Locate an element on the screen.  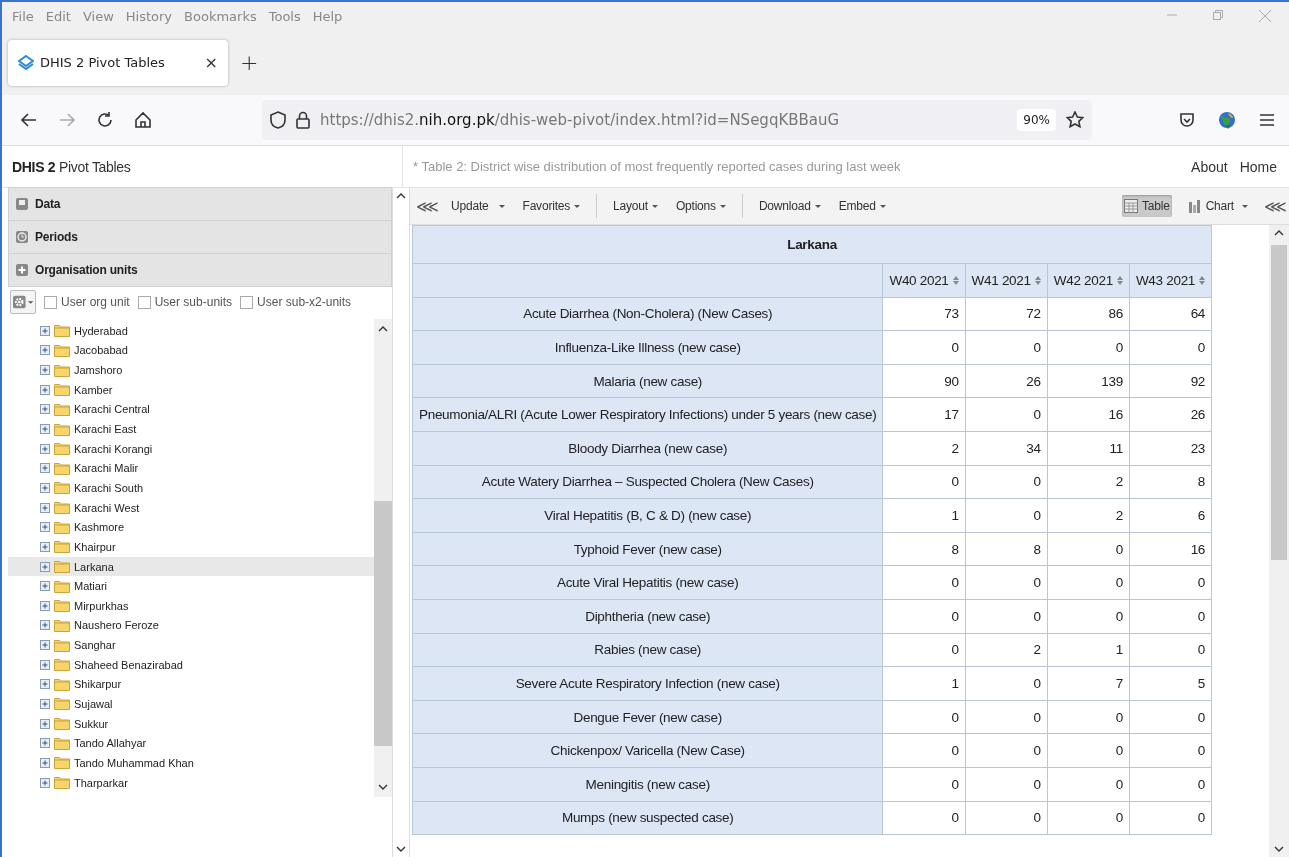
star-icon is located at coordinates (1075, 120).